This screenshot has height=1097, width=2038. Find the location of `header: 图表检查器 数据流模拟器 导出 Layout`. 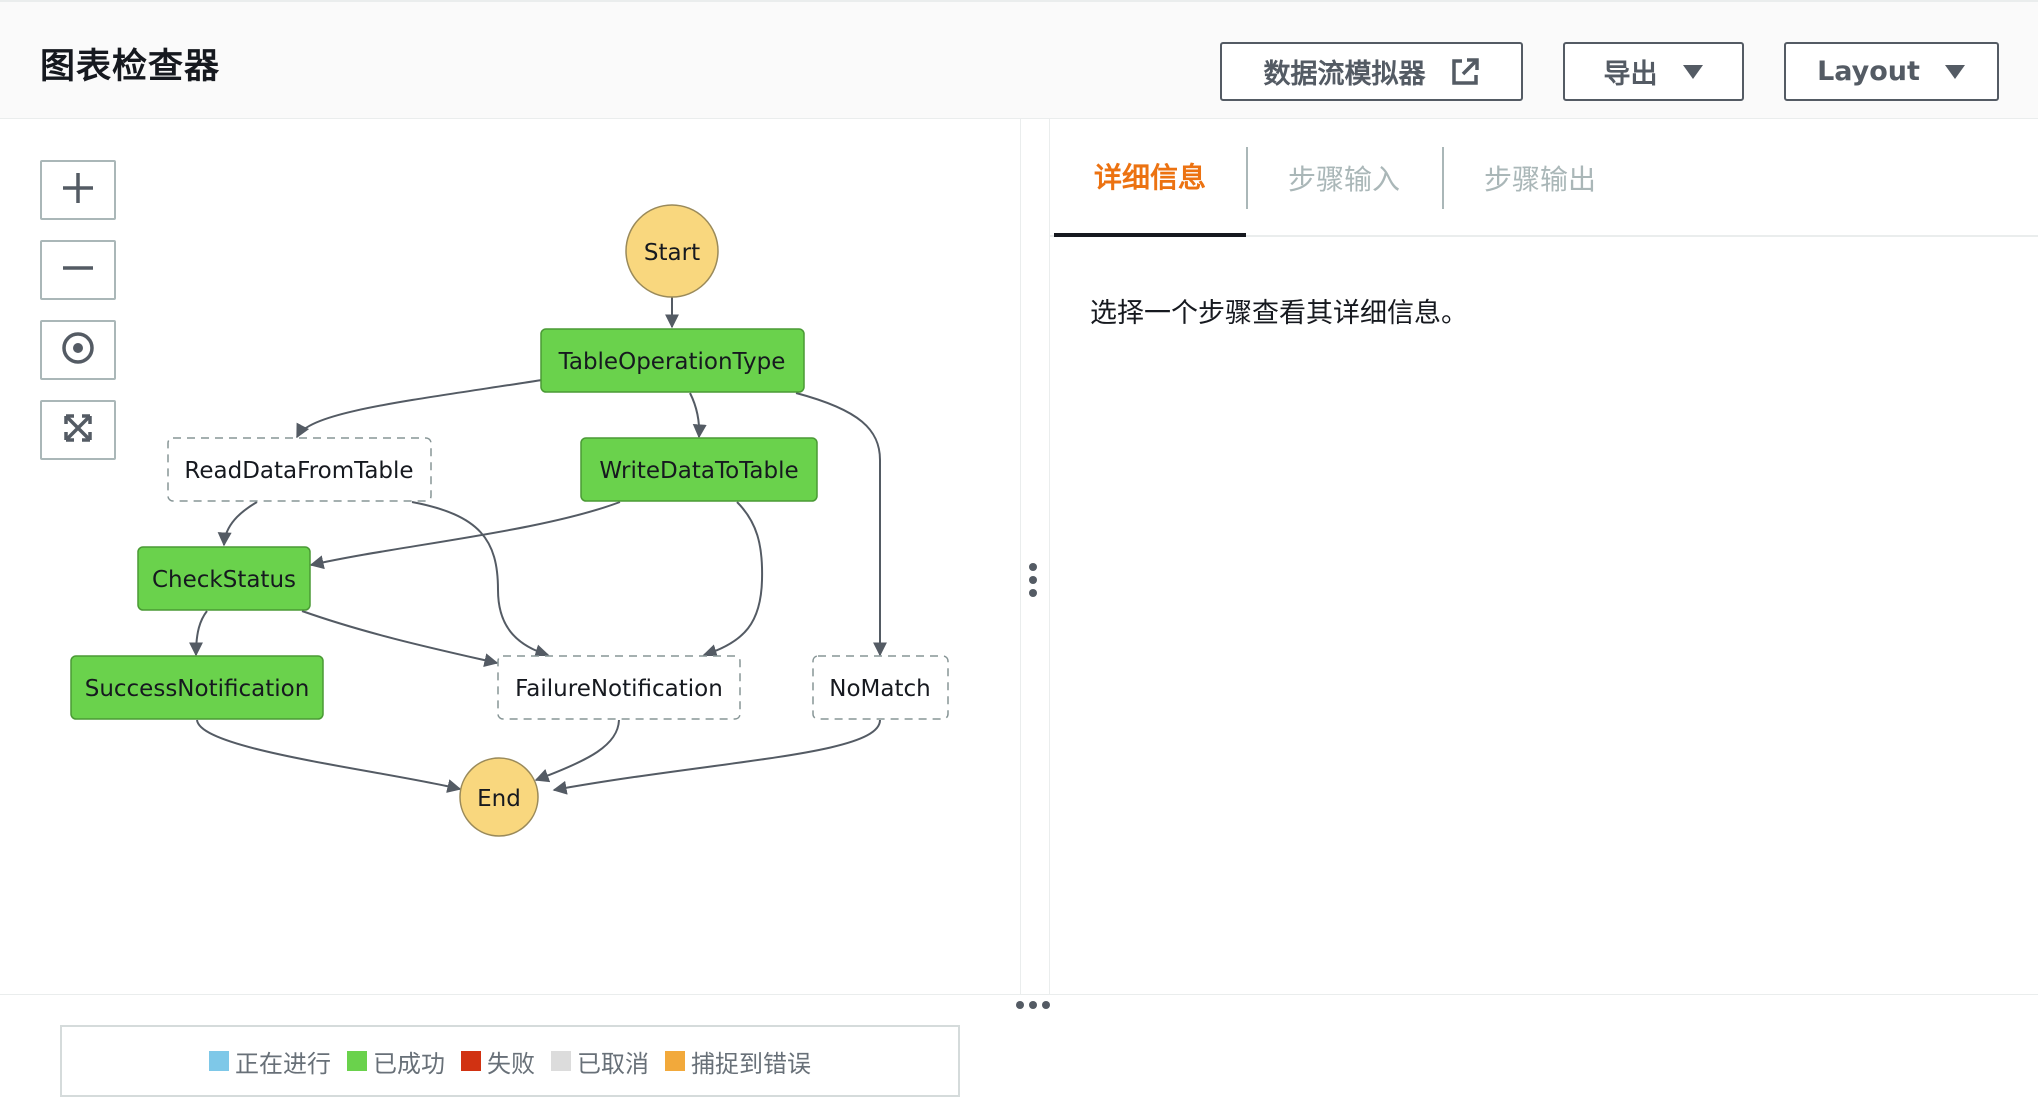

header: 图表检查器 数据流模拟器 导出 Layout is located at coordinates (1019, 59).